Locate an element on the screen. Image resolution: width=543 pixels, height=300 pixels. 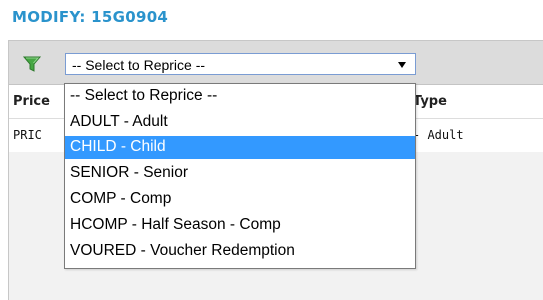
option-comp: COMP - Comp is located at coordinates (240, 199).